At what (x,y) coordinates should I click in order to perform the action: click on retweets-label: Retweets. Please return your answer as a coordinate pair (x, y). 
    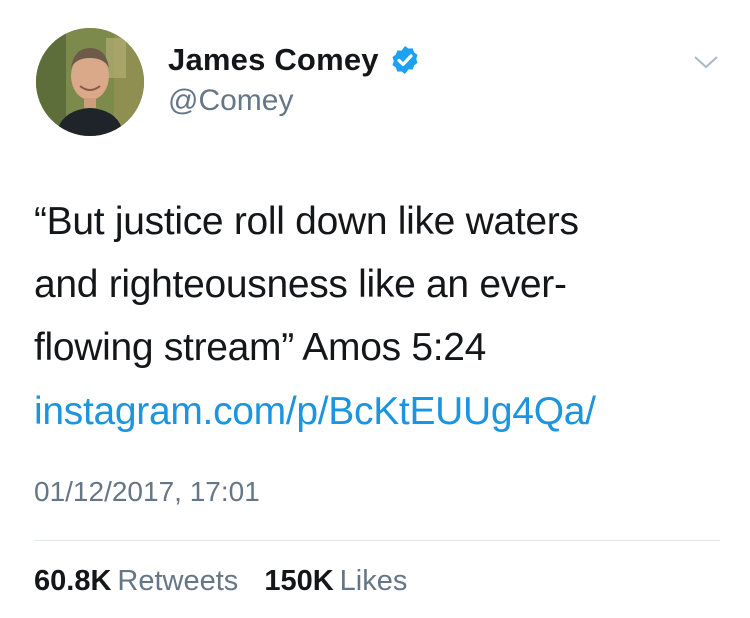
    Looking at the image, I should click on (178, 581).